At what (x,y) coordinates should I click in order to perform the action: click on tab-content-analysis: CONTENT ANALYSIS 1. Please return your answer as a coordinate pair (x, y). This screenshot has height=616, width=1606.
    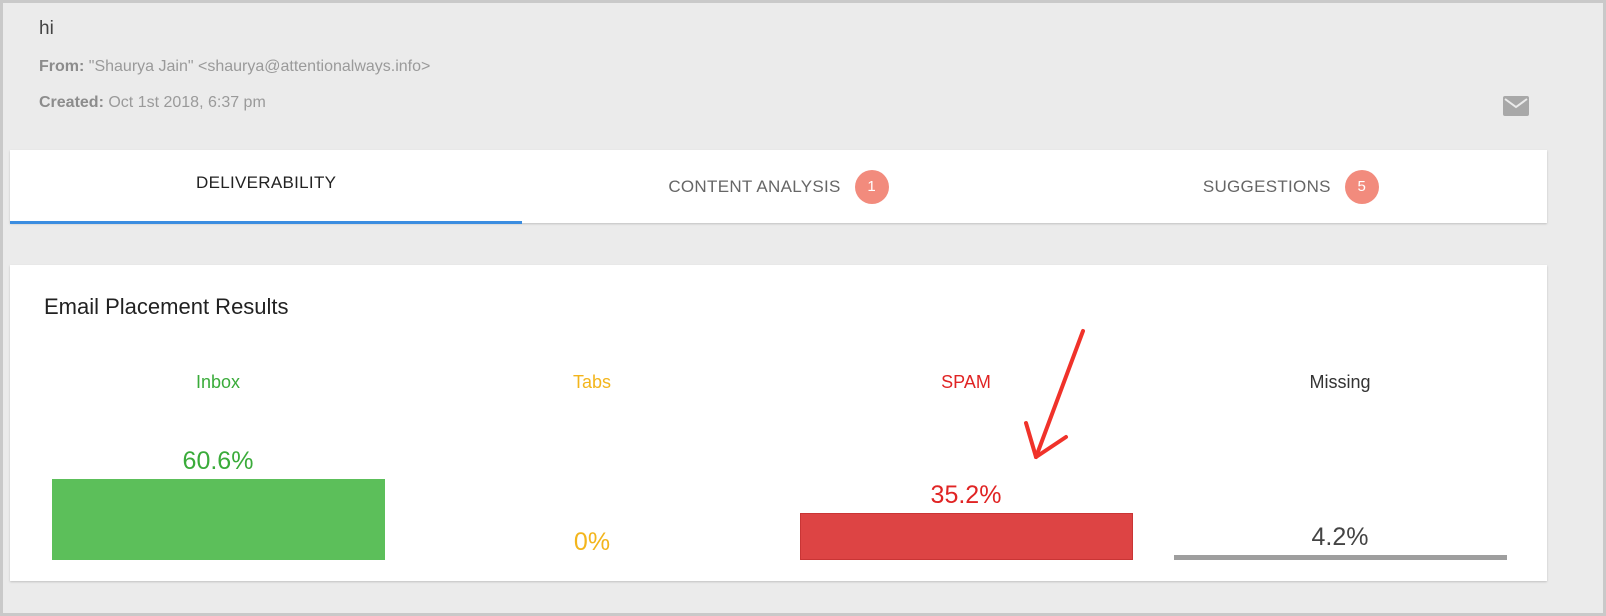
    Looking at the image, I should click on (778, 186).